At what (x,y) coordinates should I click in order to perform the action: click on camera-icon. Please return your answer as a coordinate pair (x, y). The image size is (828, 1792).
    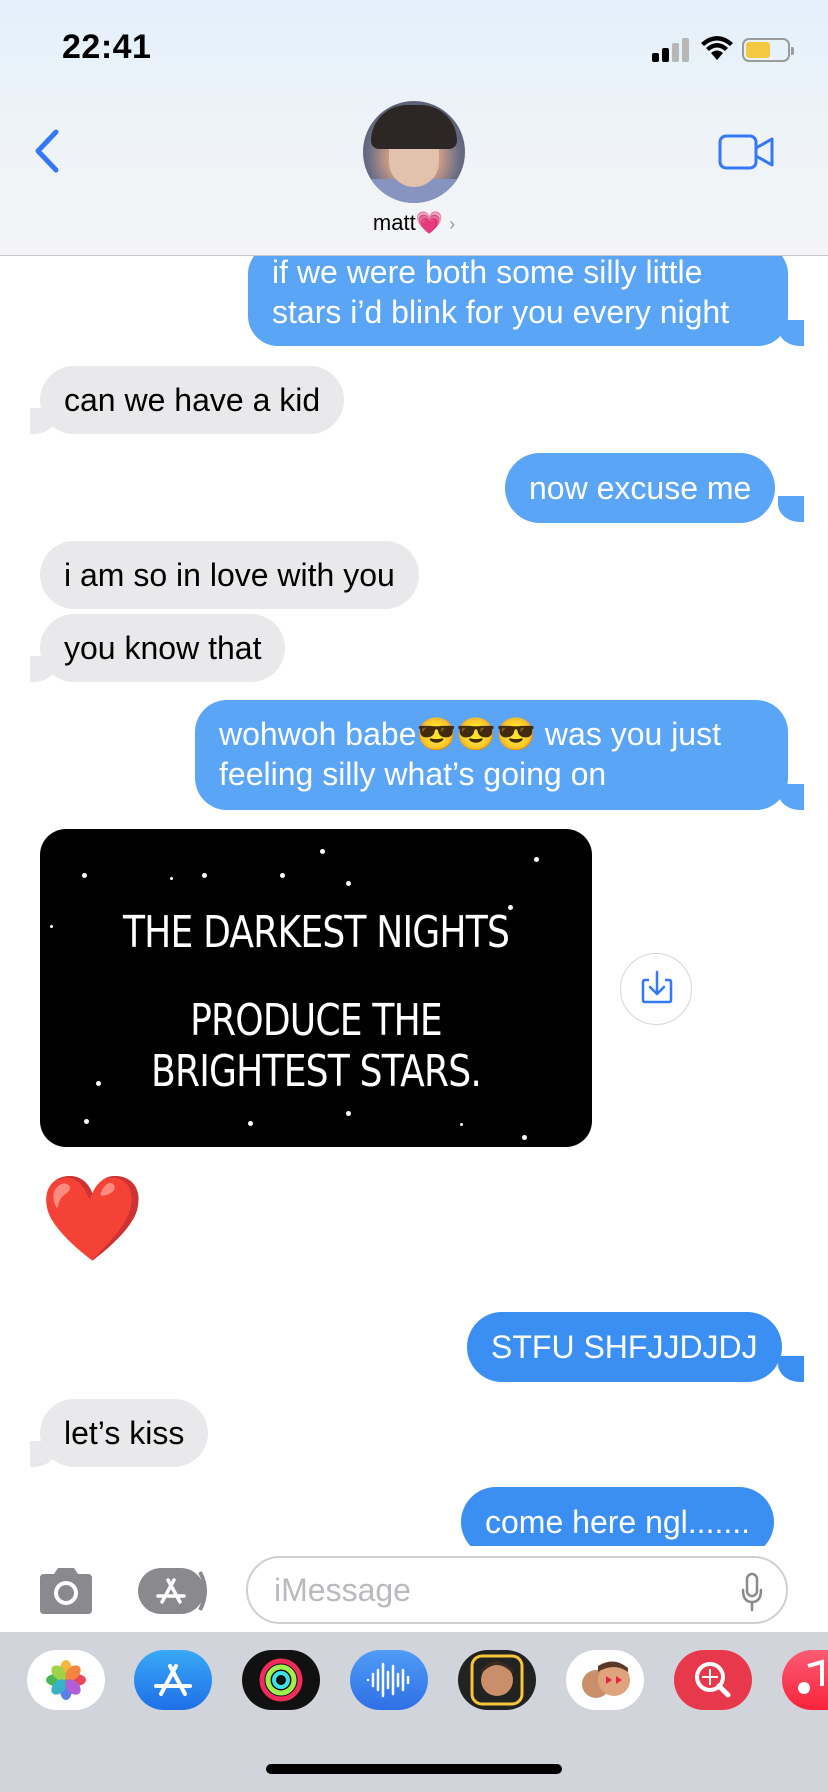
    Looking at the image, I should click on (66, 1591).